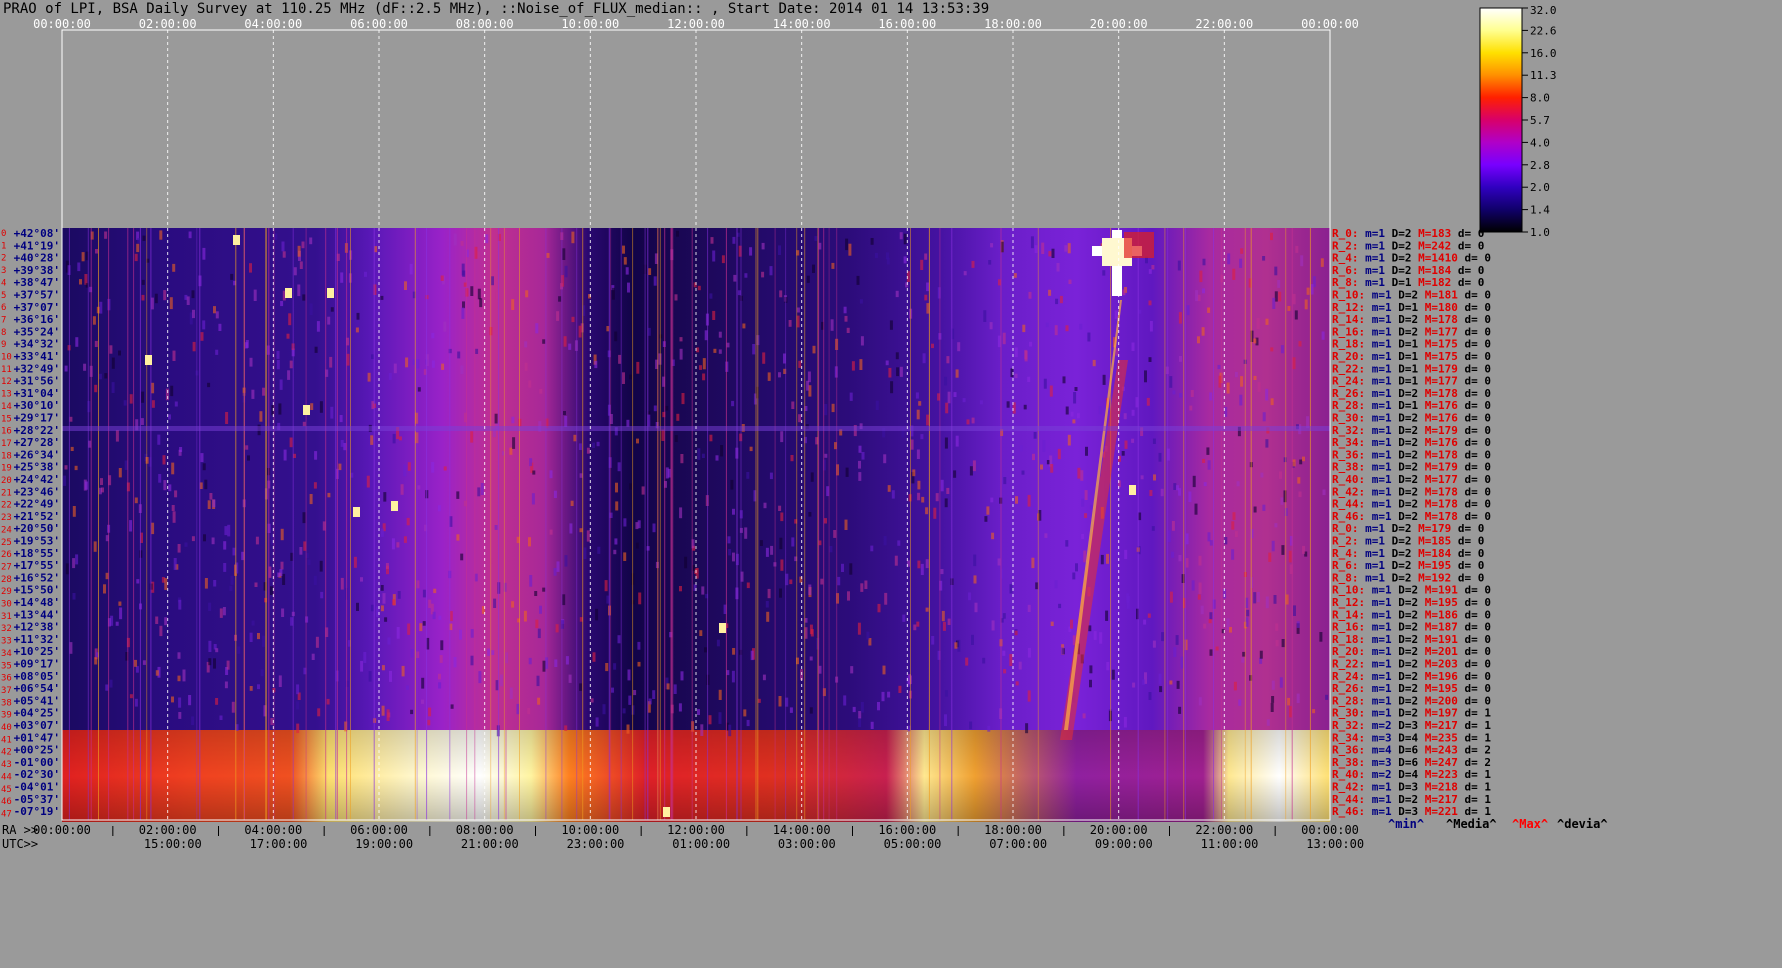 This screenshot has width=1782, height=968. Describe the element at coordinates (37, 639) in the screenshot. I see `declination-label: +11°32'` at that location.